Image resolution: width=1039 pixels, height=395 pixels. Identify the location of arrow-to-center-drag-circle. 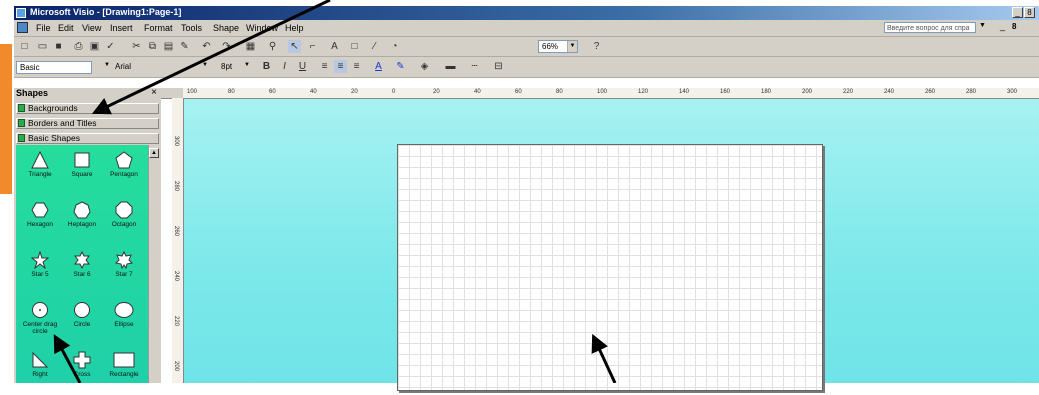
(67, 358).